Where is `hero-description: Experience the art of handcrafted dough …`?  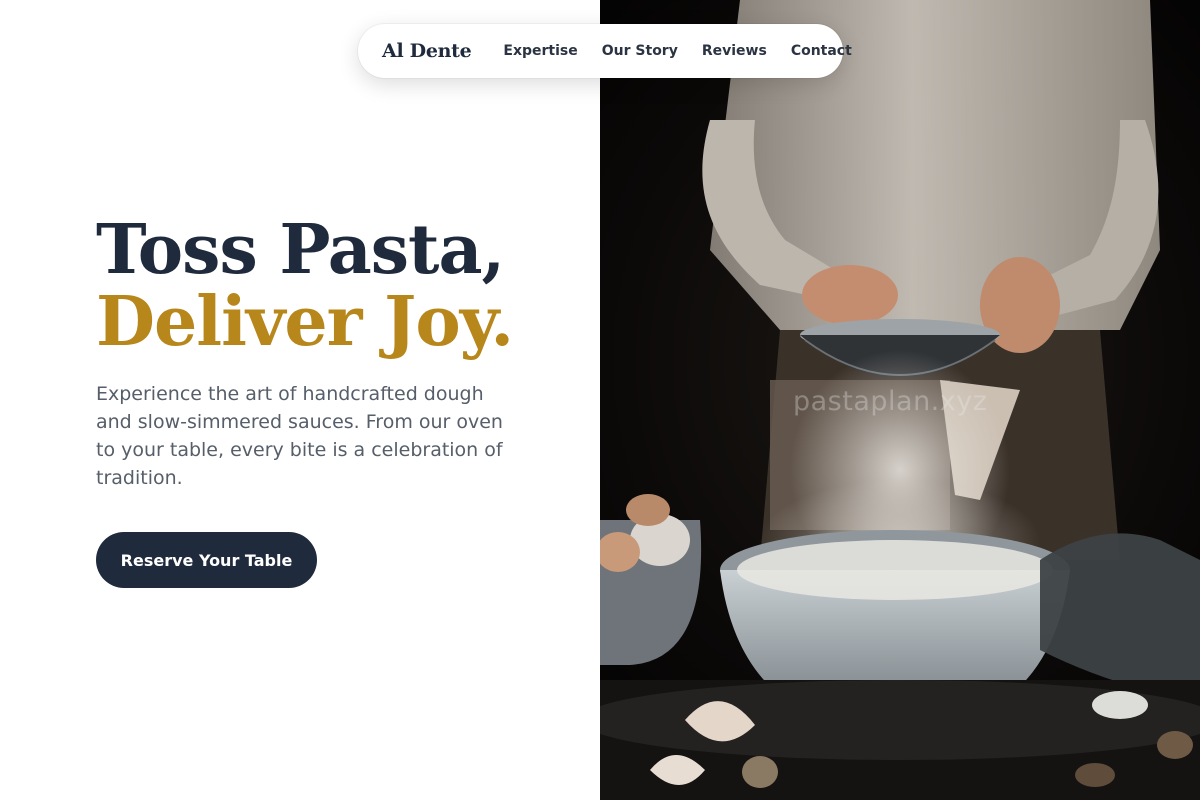
hero-description: Experience the art of handcrafted dough … is located at coordinates (299, 436).